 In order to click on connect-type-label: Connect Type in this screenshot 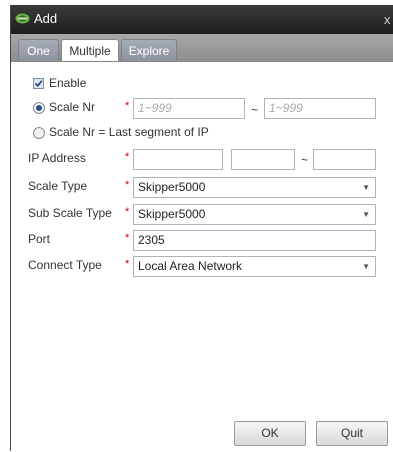, I will do `click(65, 265)`.